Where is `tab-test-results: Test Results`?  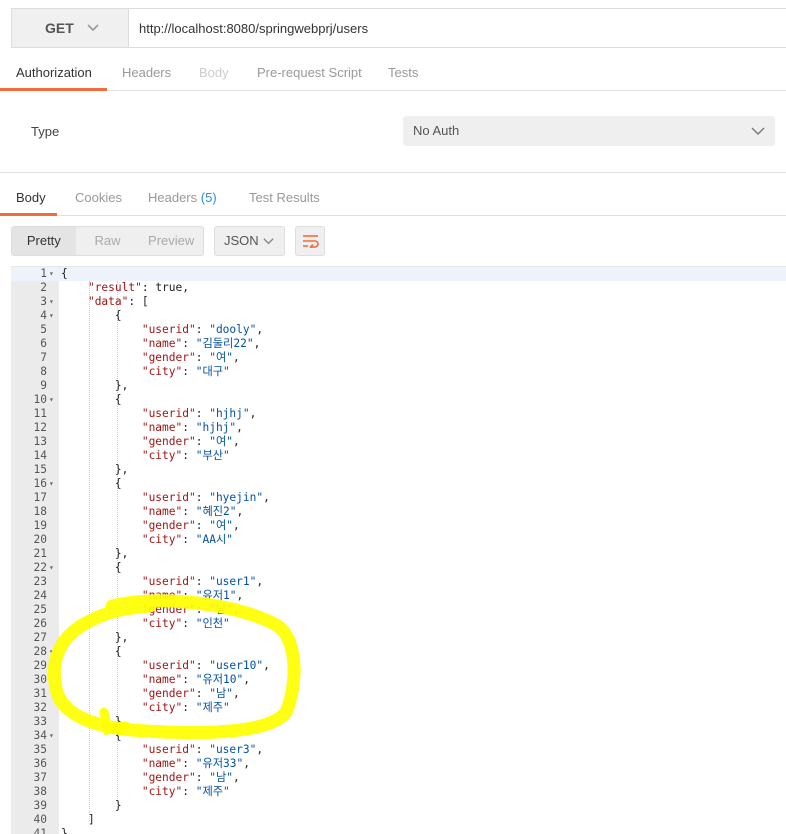
tab-test-results: Test Results is located at coordinates (284, 198).